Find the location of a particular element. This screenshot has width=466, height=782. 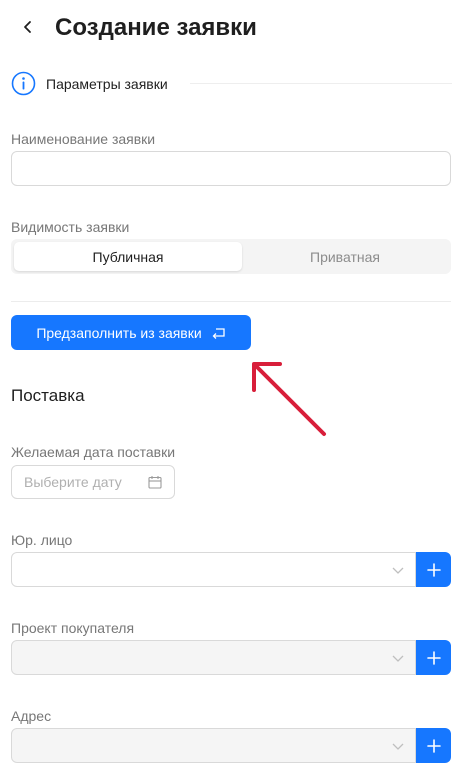

back-button is located at coordinates (28, 27).